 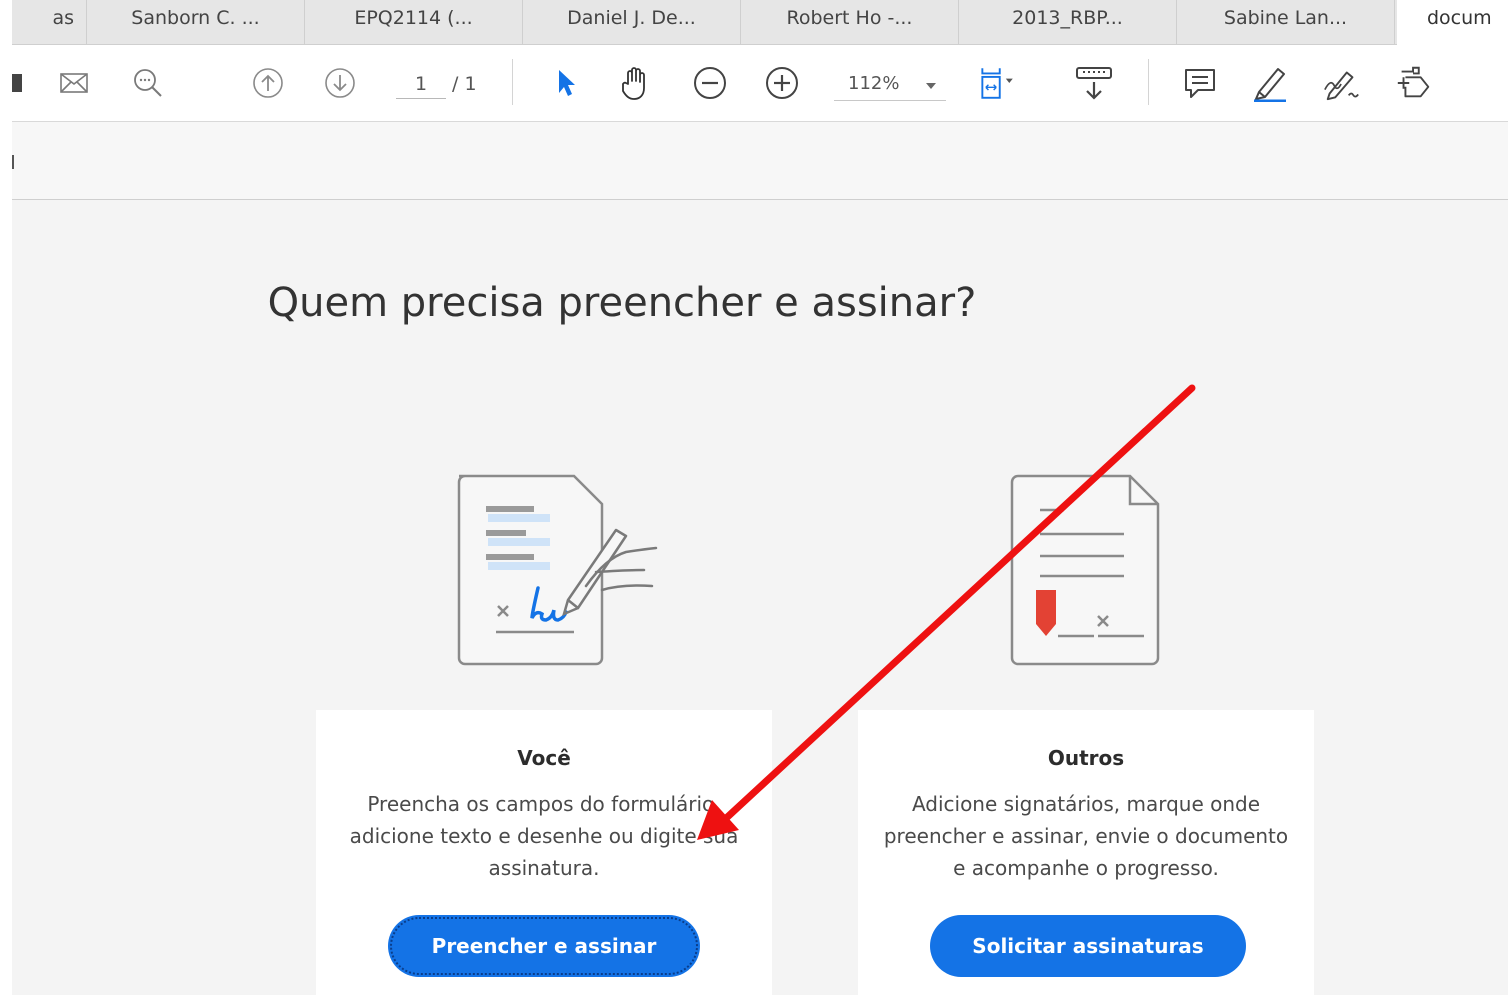 I want to click on zoom-out-icon, so click(x=710, y=83).